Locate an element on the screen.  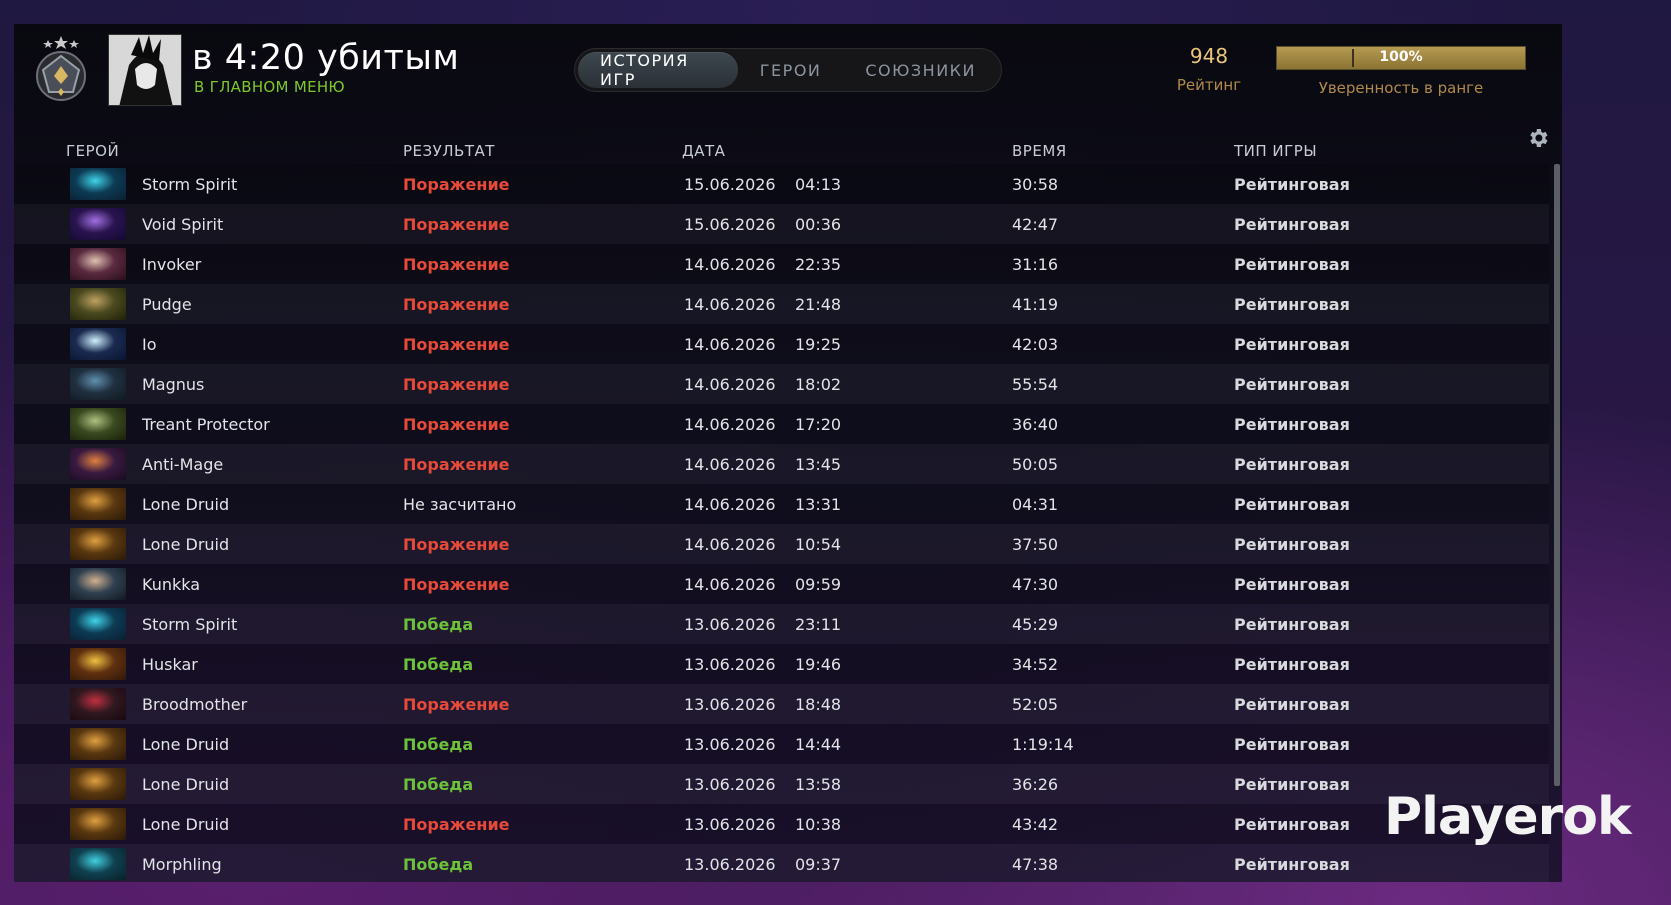
gear-icon is located at coordinates (1538, 138).